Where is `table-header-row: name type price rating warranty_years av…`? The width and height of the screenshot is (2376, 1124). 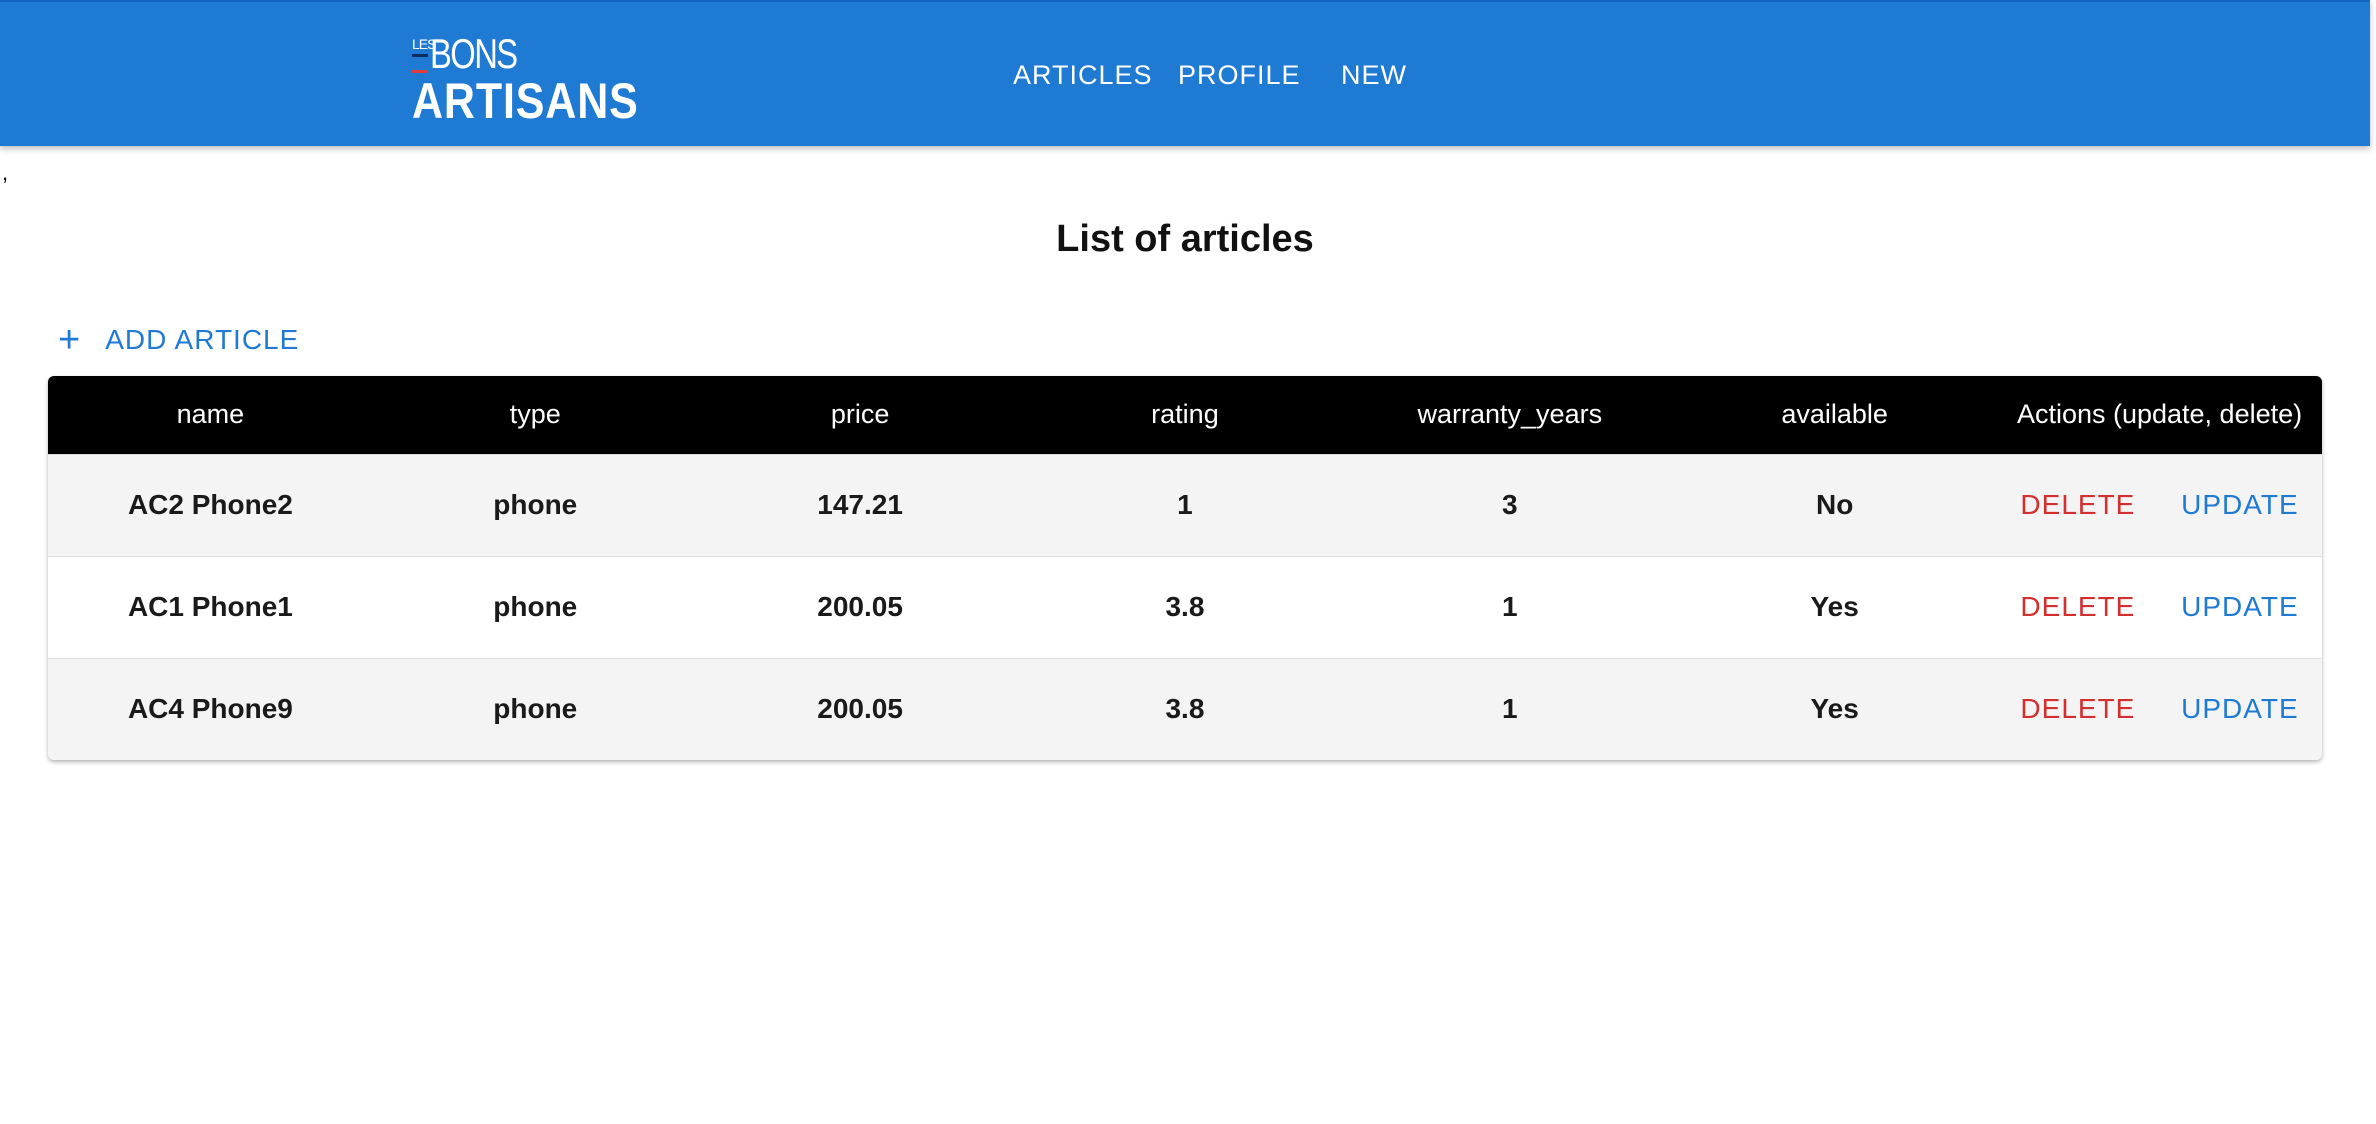 table-header-row: name type price rating warranty_years av… is located at coordinates (1185, 415).